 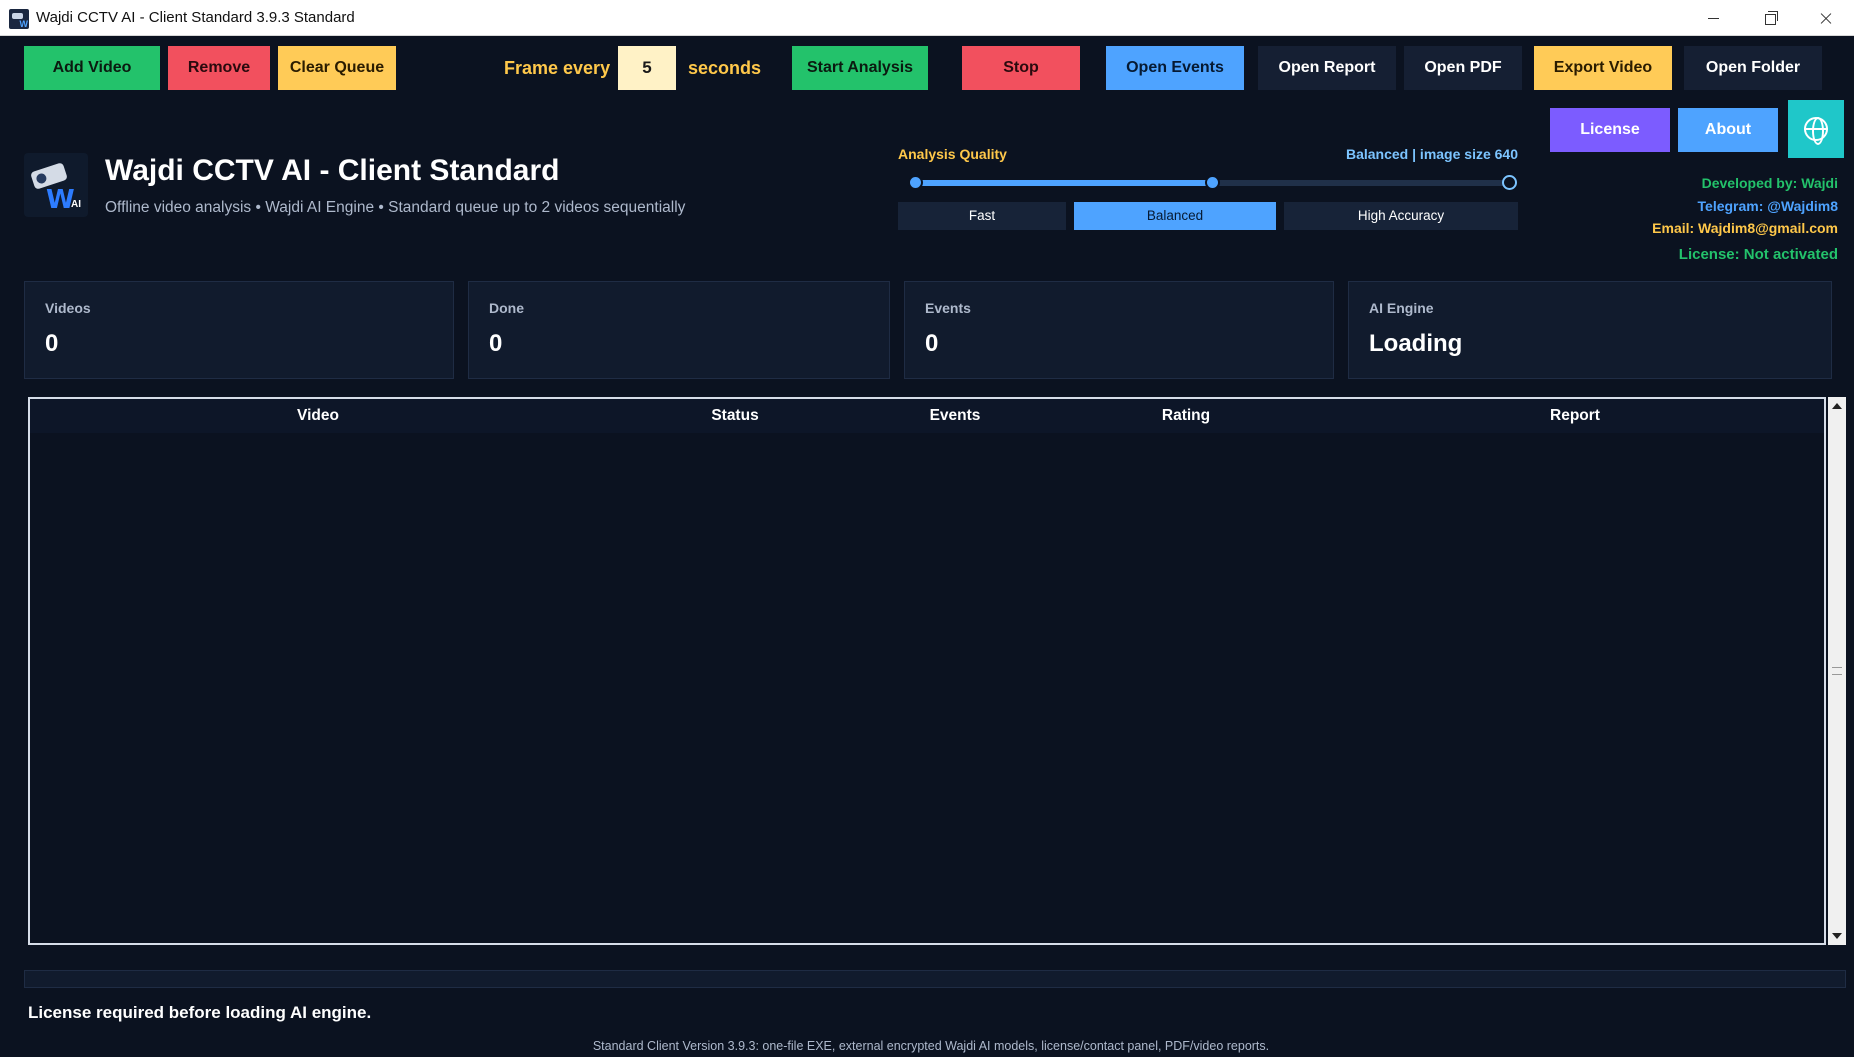 I want to click on stat-label: AI Engine, so click(x=1401, y=308).